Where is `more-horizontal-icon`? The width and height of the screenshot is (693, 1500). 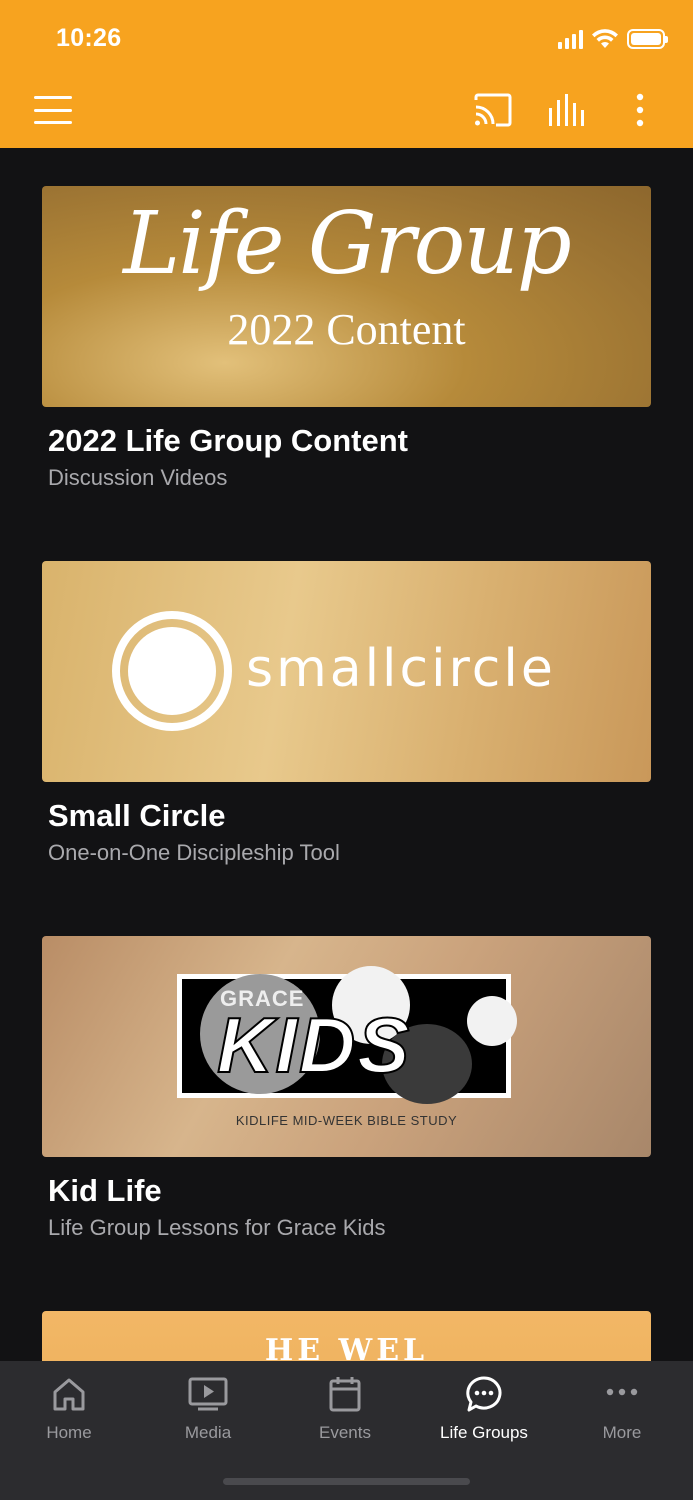
more-horizontal-icon is located at coordinates (622, 1392).